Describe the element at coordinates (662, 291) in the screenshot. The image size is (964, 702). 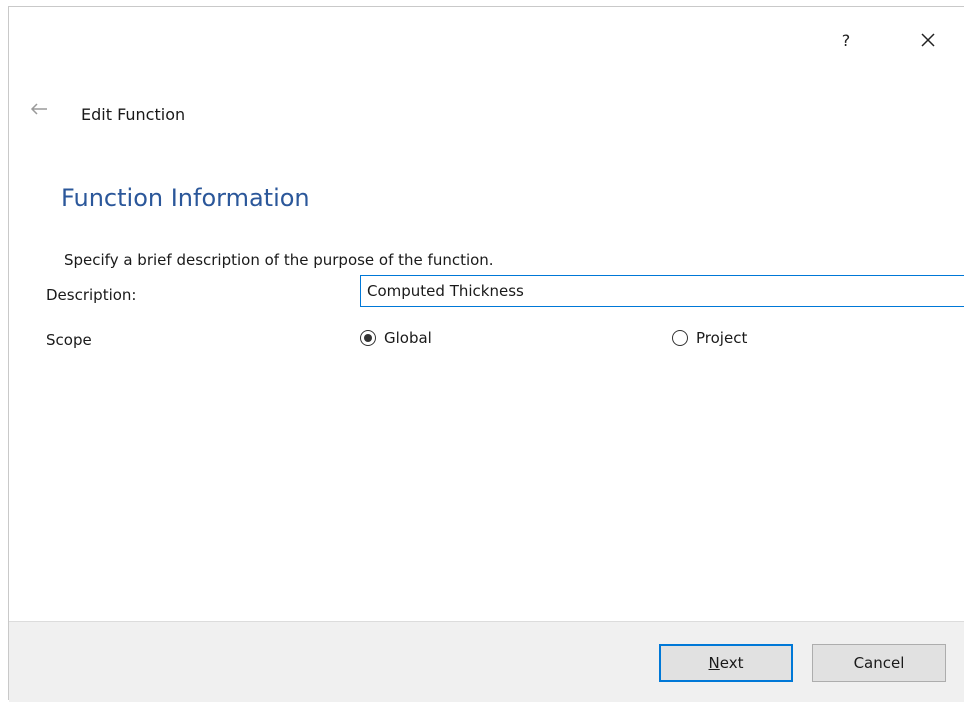
I see `description-input` at that location.